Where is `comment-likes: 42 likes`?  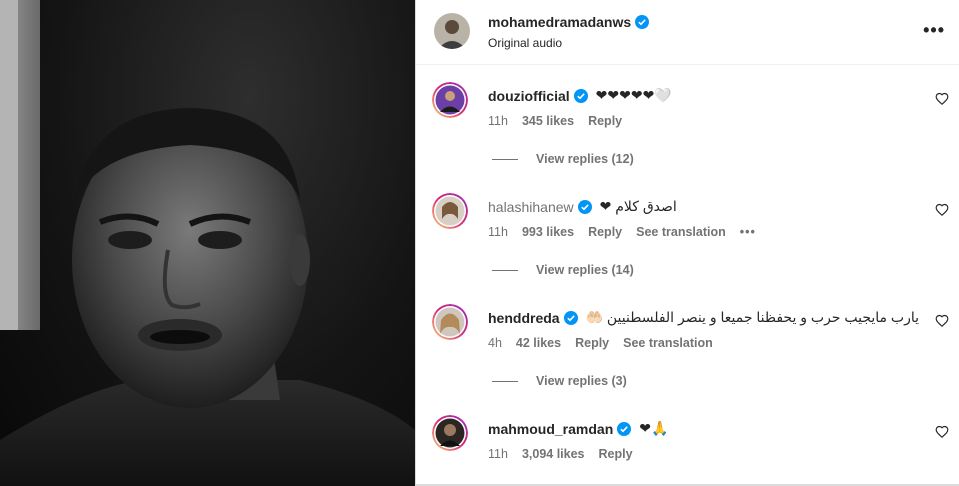
comment-likes: 42 likes is located at coordinates (538, 343).